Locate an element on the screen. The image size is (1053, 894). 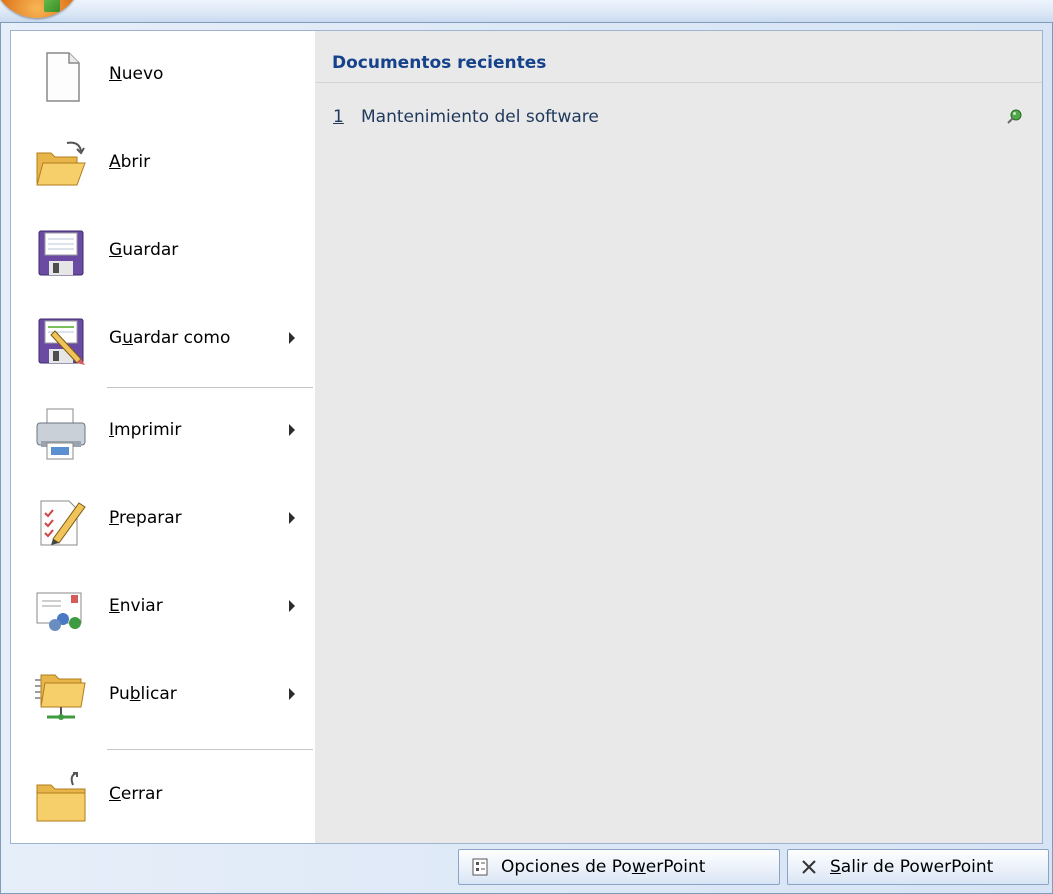
menu-item-guardar: Guardar is located at coordinates (163, 251).